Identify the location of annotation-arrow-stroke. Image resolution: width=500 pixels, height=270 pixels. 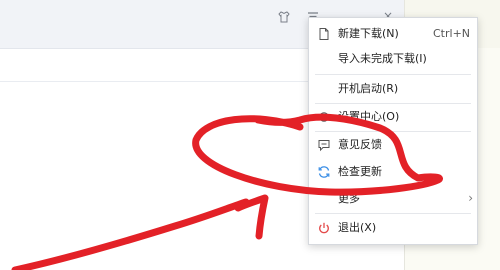
(130, 234).